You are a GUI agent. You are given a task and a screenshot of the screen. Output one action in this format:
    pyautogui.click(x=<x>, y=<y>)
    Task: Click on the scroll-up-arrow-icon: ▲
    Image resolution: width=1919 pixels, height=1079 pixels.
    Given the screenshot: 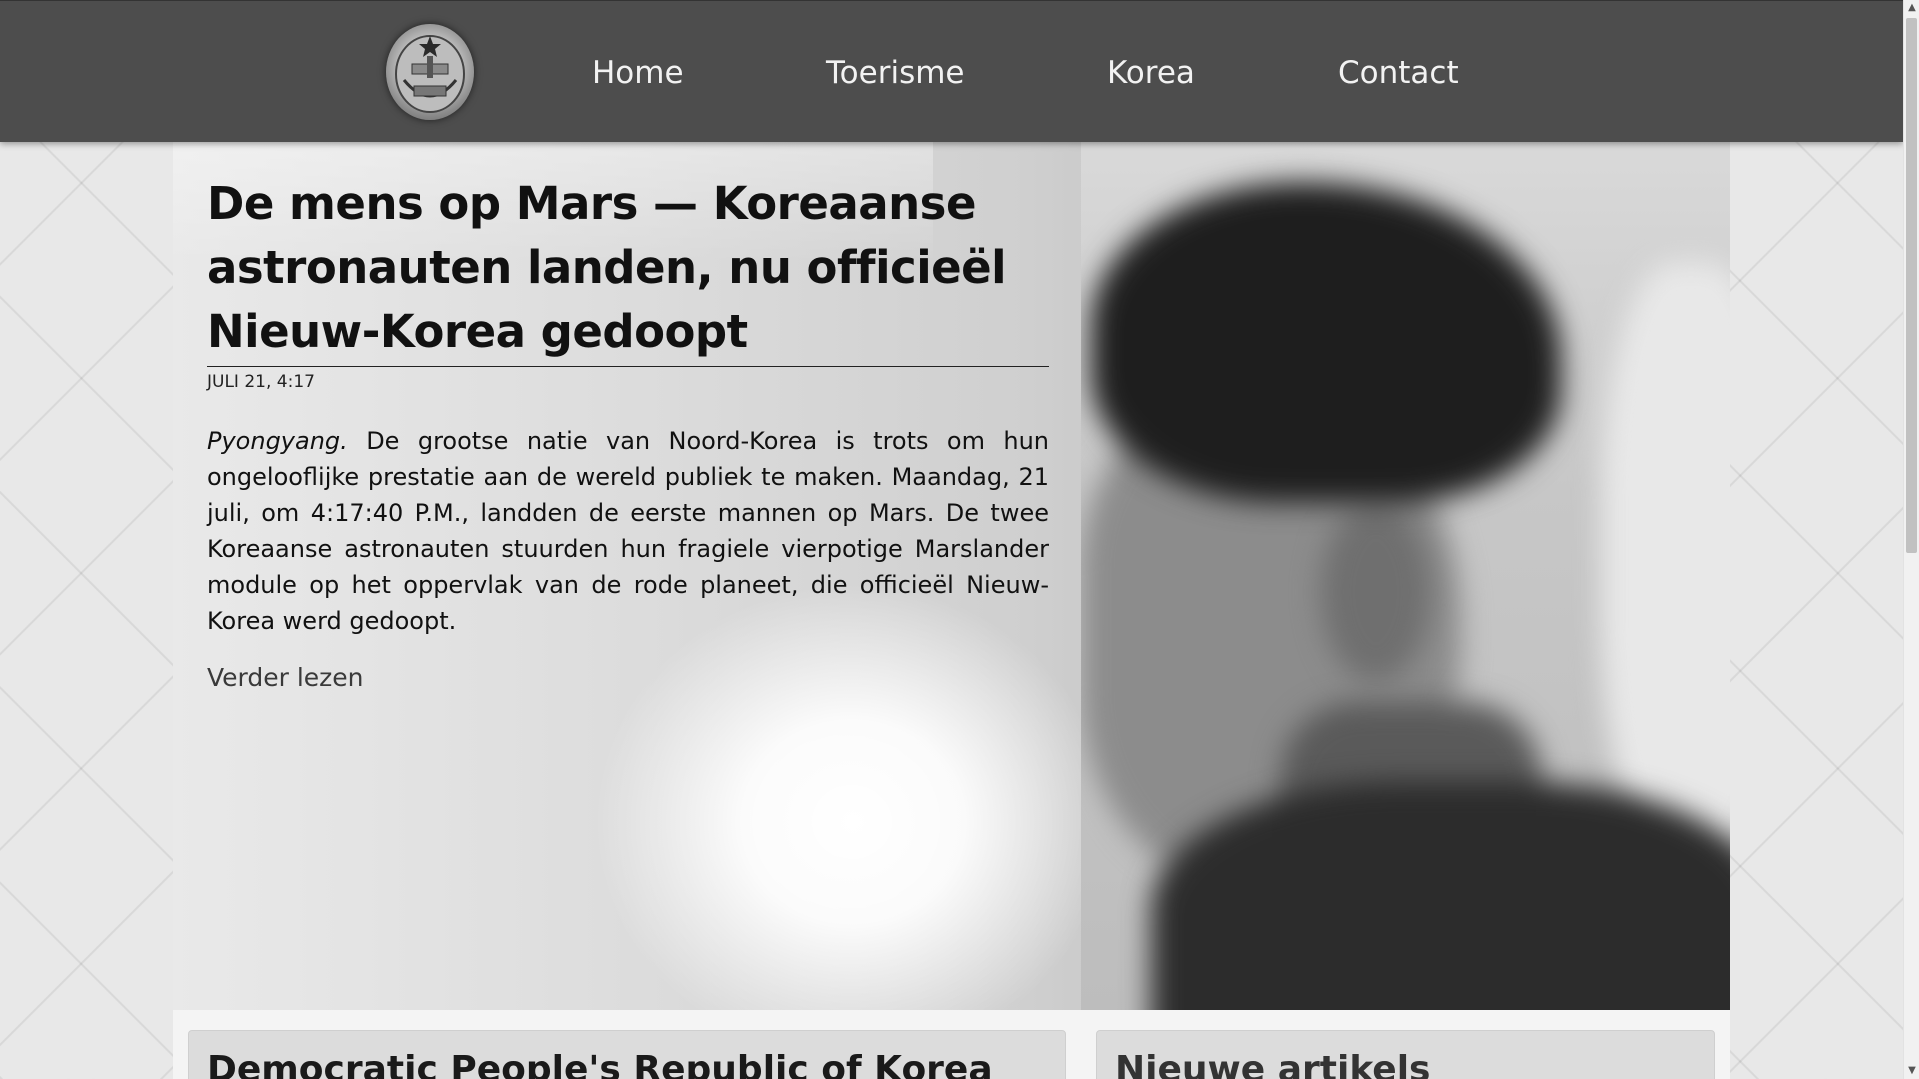 What is the action you would take?
    pyautogui.click(x=1911, y=8)
    